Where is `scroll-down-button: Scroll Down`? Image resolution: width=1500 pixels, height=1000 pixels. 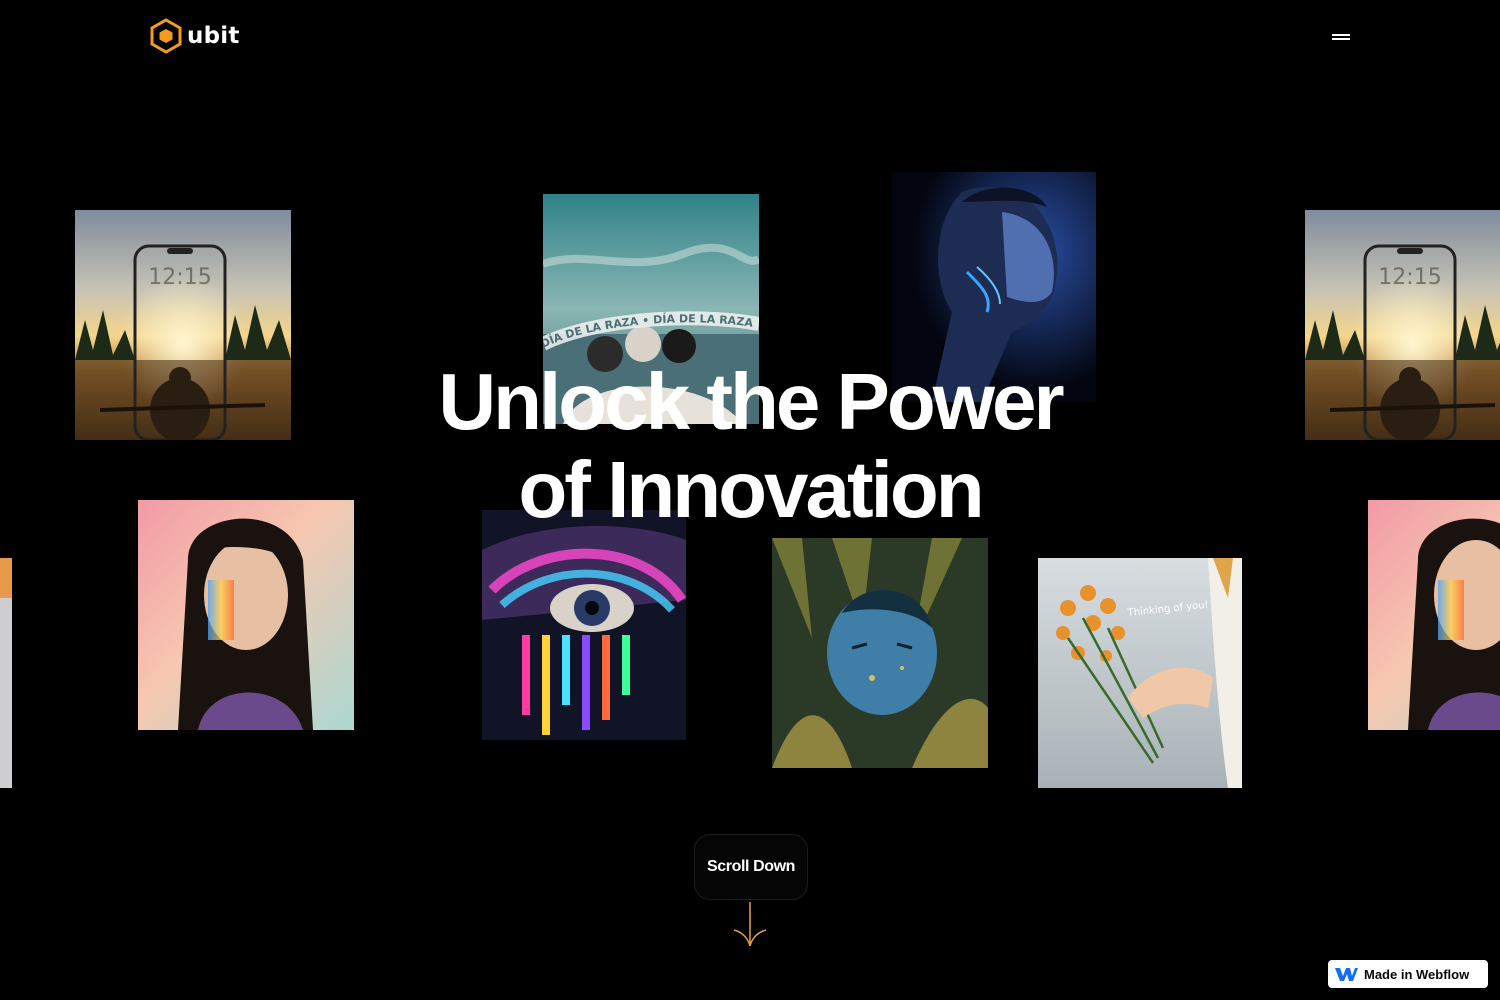 scroll-down-button: Scroll Down is located at coordinates (751, 867).